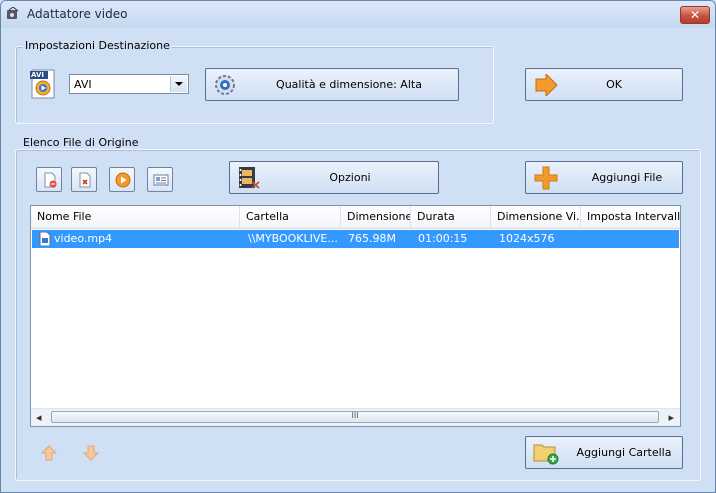  I want to click on up-arrow-icon, so click(49, 453).